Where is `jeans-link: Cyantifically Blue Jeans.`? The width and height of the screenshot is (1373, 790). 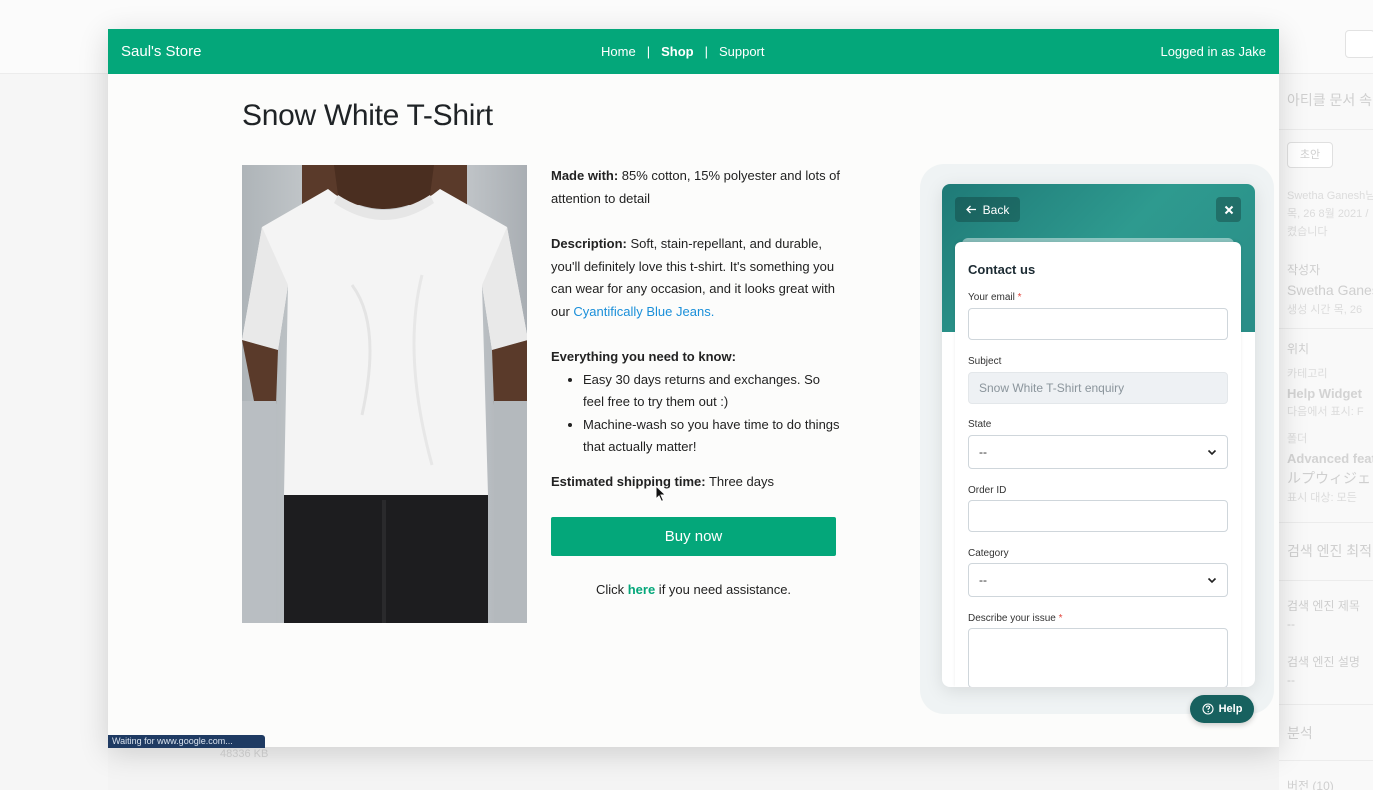
jeans-link: Cyantifically Blue Jeans. is located at coordinates (643, 311).